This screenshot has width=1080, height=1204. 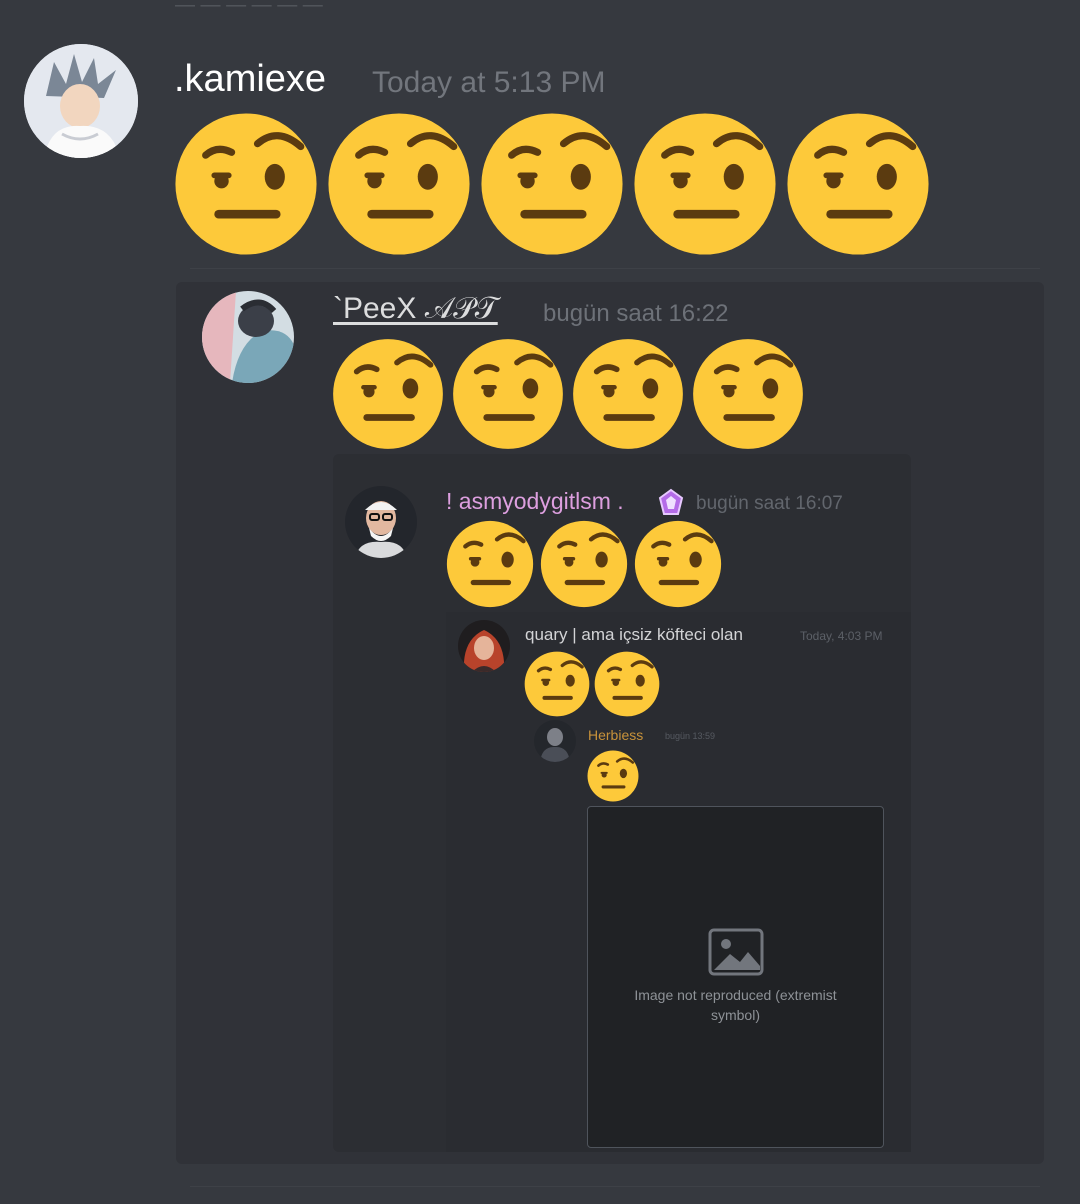 I want to click on message-timestamp: Today at 5:13 PM, so click(x=489, y=82).